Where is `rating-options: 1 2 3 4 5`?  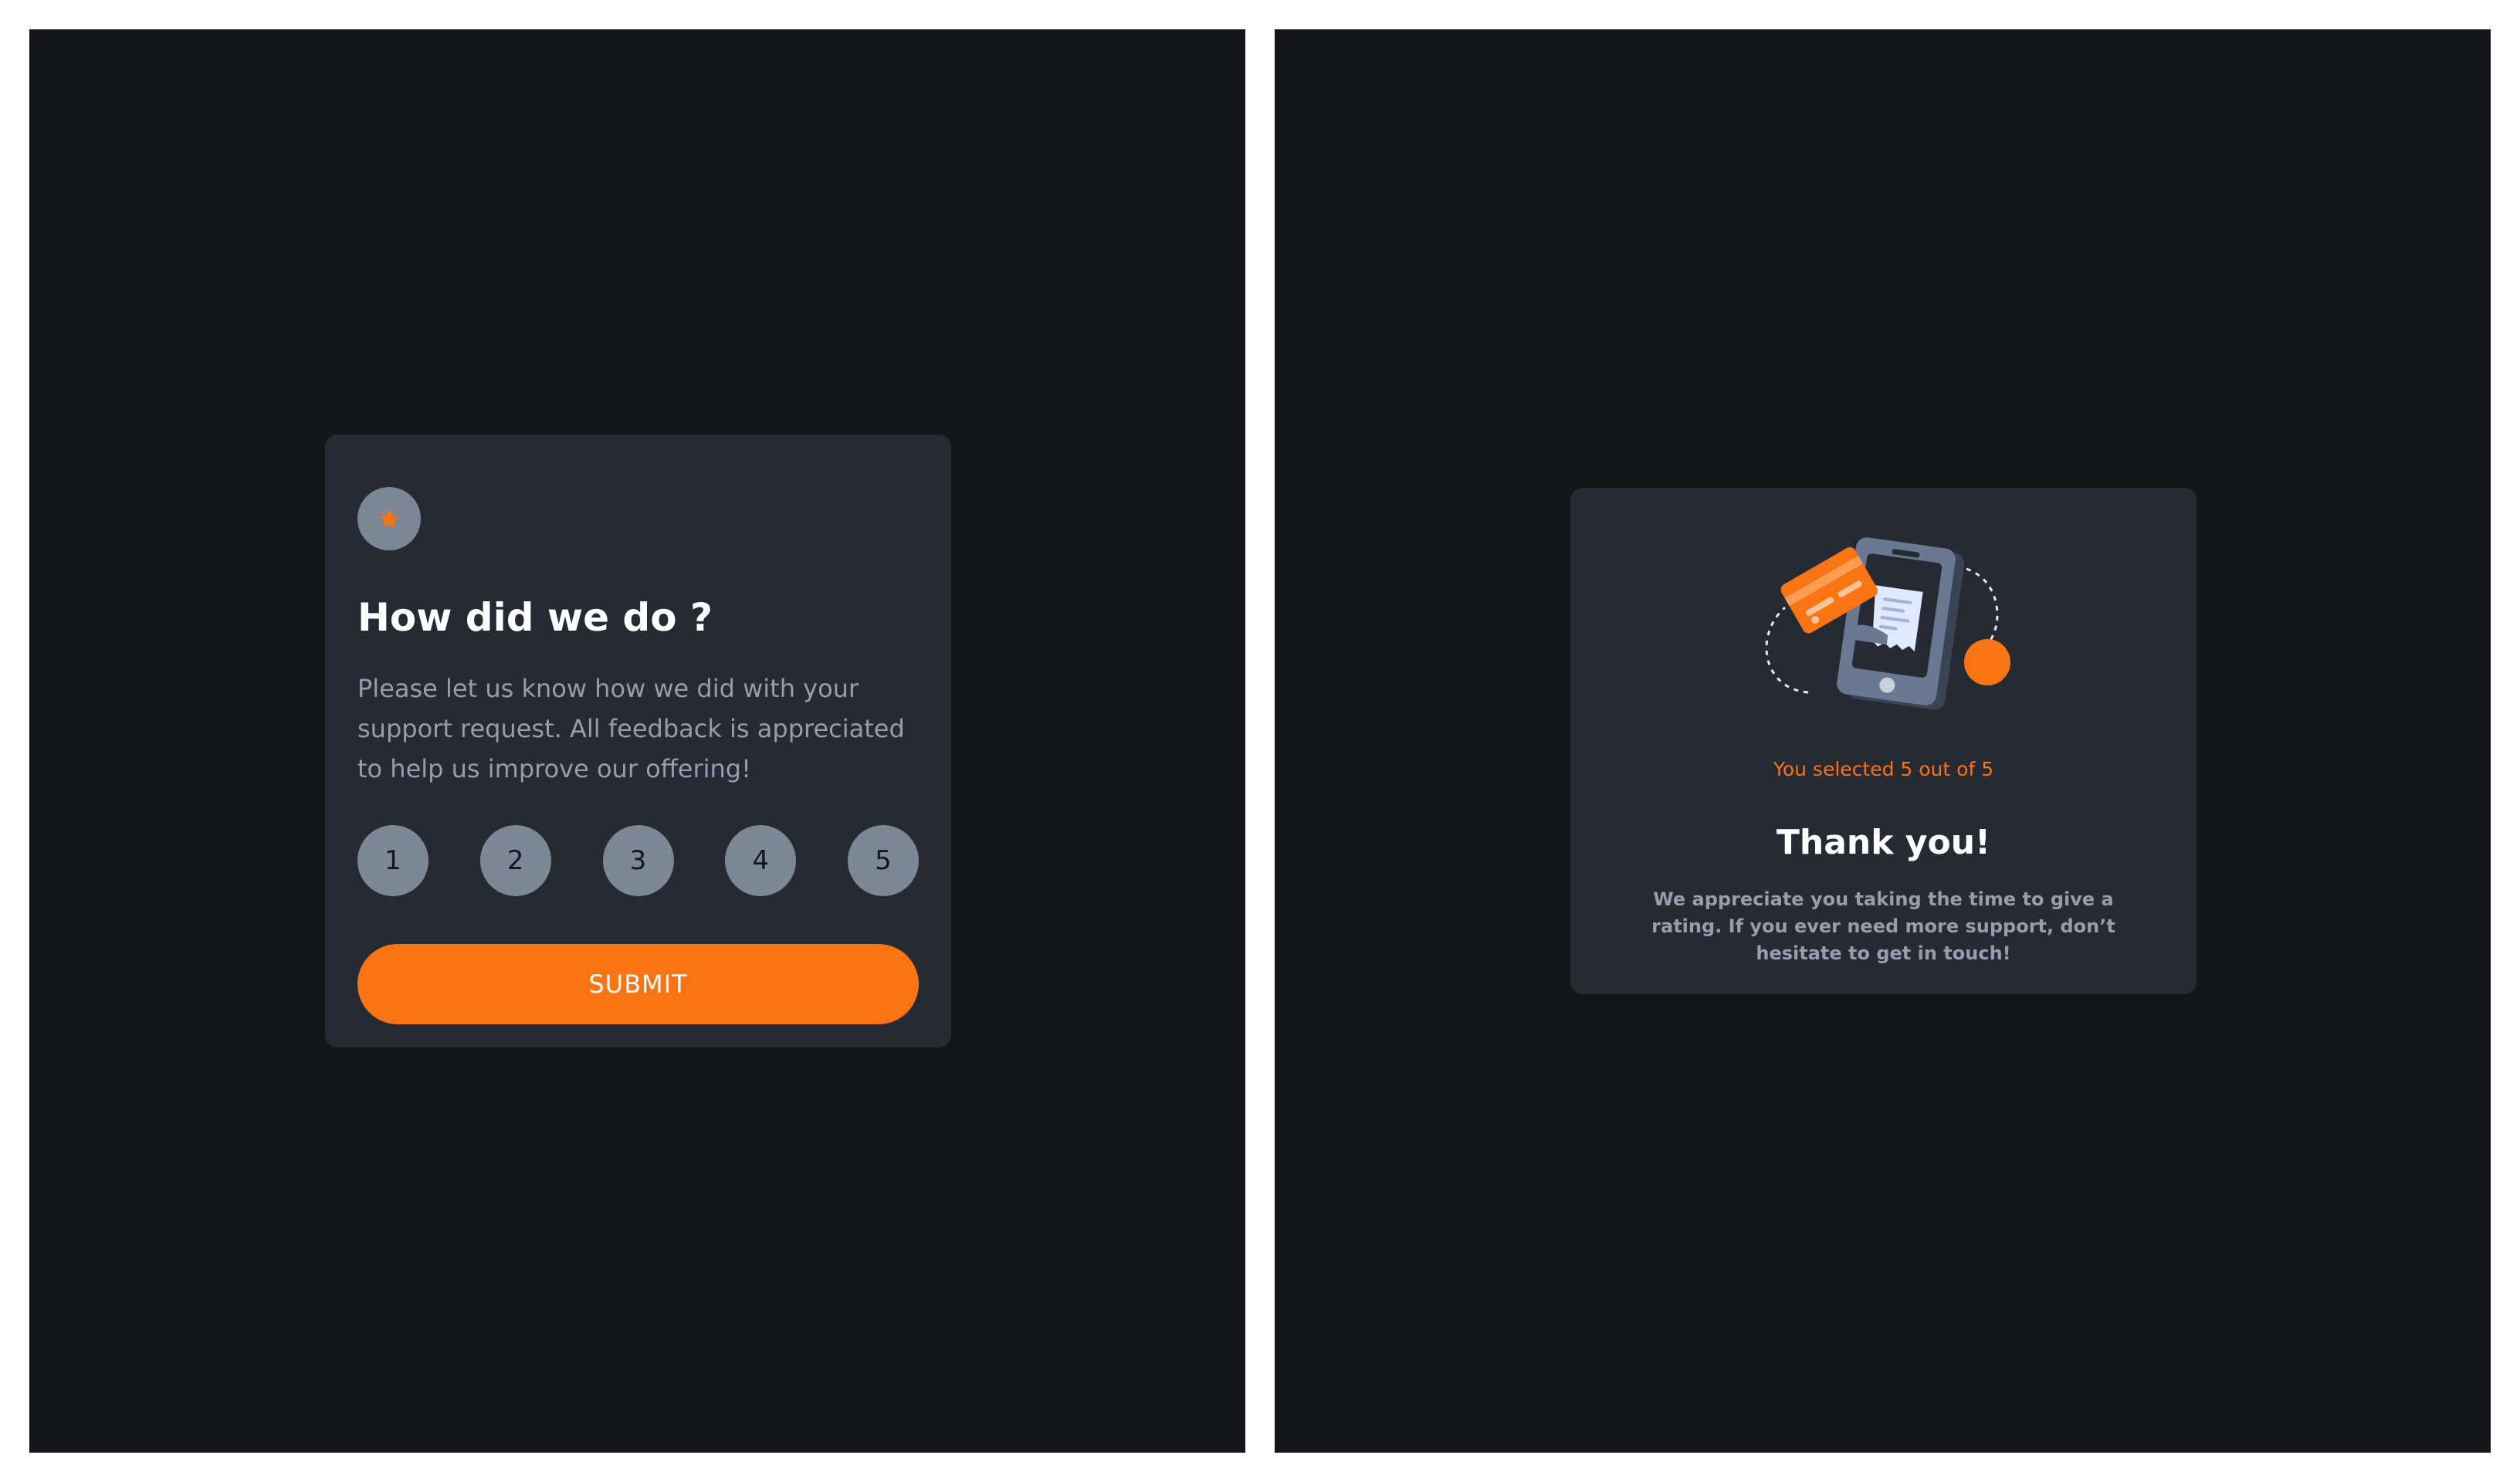 rating-options: 1 2 3 4 5 is located at coordinates (638, 860).